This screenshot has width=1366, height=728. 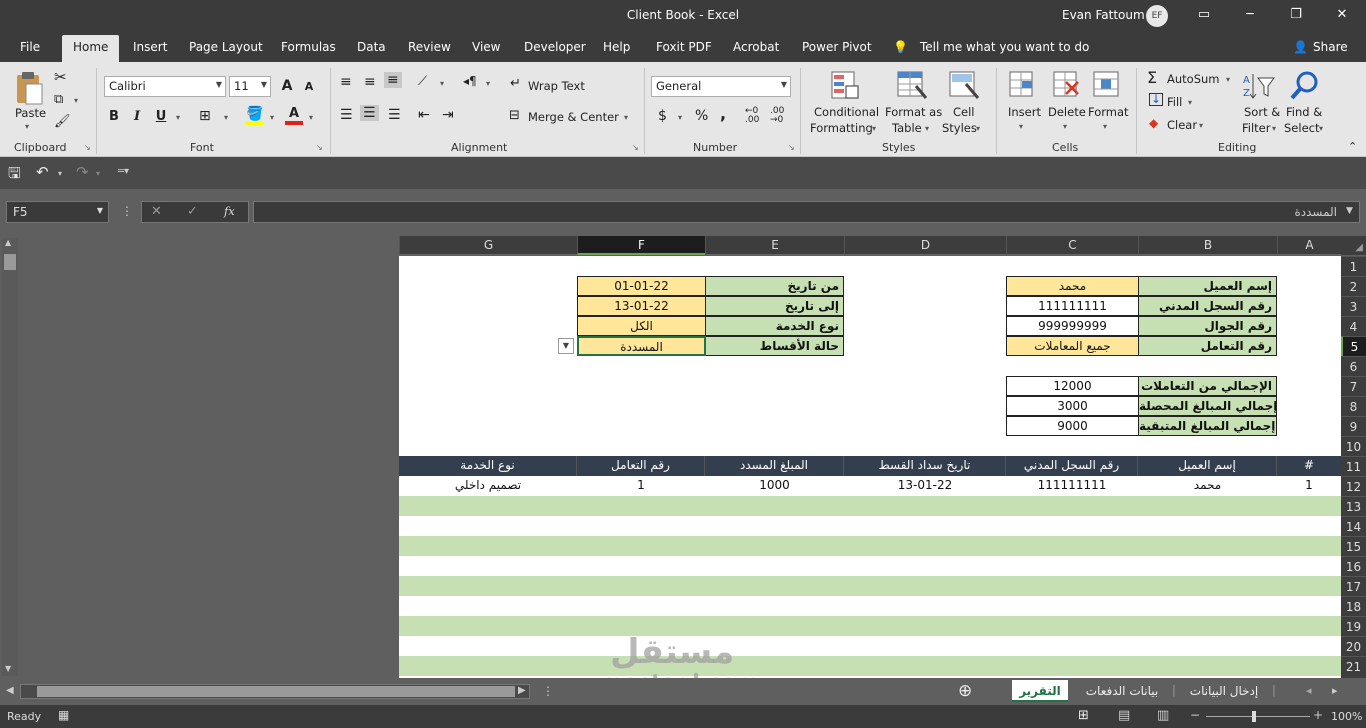 What do you see at coordinates (192, 211) in the screenshot?
I see `enter-icon: ✓` at bounding box center [192, 211].